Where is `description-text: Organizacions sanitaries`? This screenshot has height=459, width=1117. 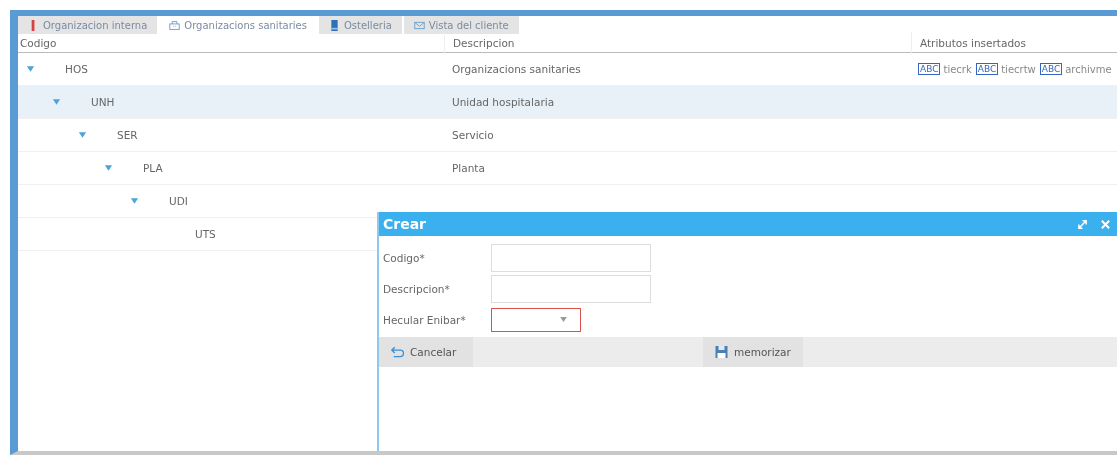
description-text: Organizacions sanitaries is located at coordinates (516, 69).